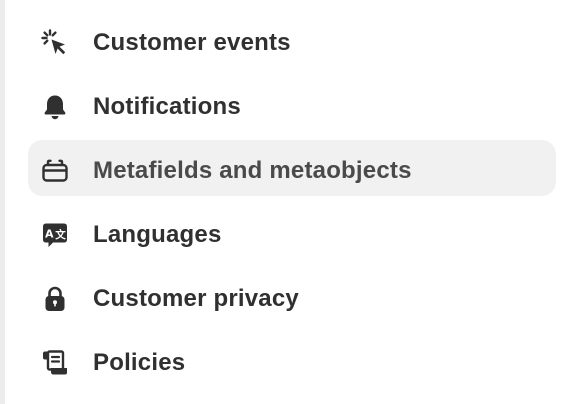 The image size is (576, 404). I want to click on translate-icon: A 文, so click(55, 235).